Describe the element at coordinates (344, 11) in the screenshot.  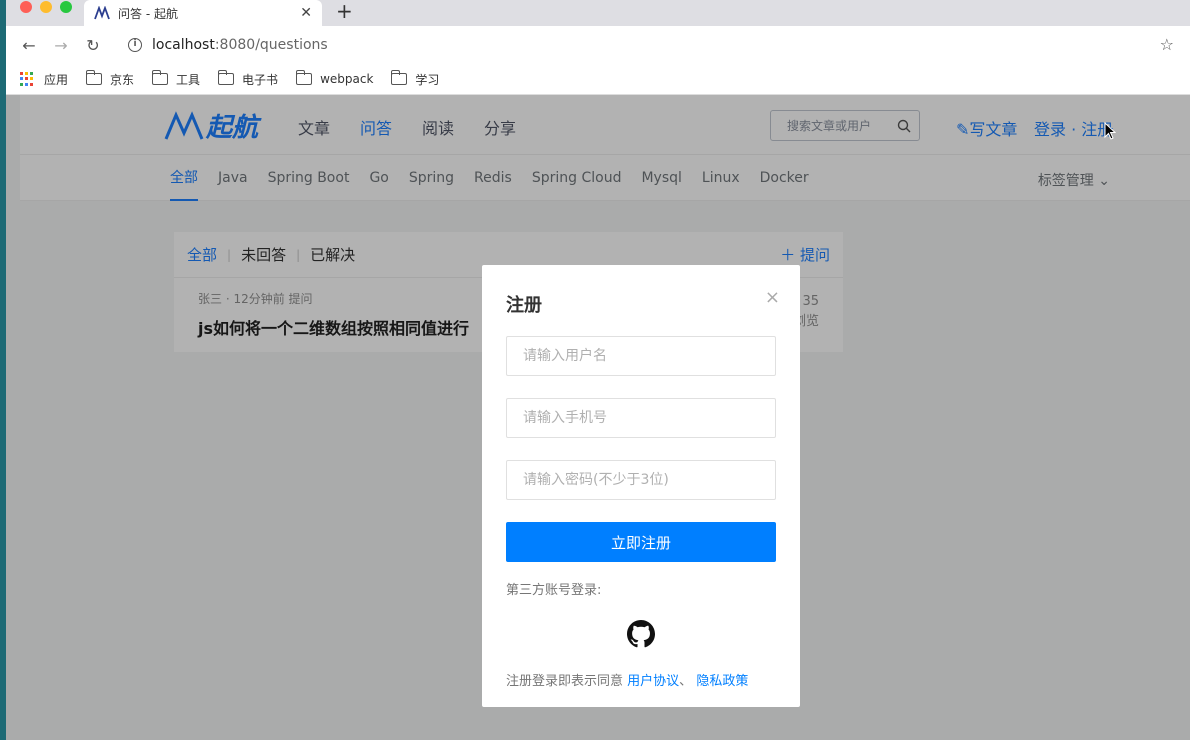
I see `new-tab-button: +` at that location.